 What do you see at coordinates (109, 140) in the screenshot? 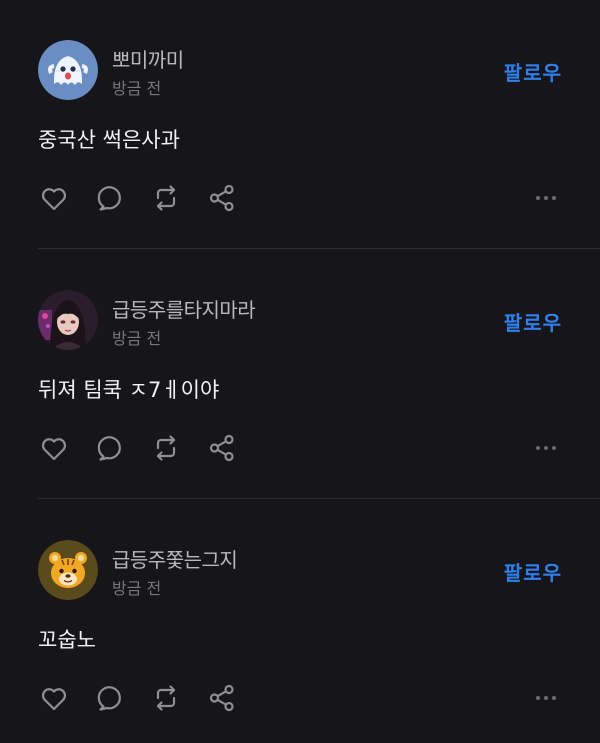
I see `post-content: 중국산 썩은사과` at bounding box center [109, 140].